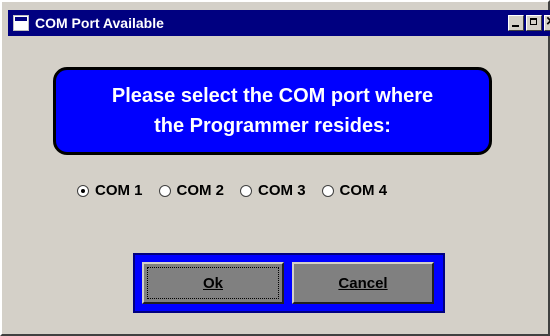 The image size is (550, 336). Describe the element at coordinates (363, 190) in the screenshot. I see `radio-label-com-4: COM 4` at that location.